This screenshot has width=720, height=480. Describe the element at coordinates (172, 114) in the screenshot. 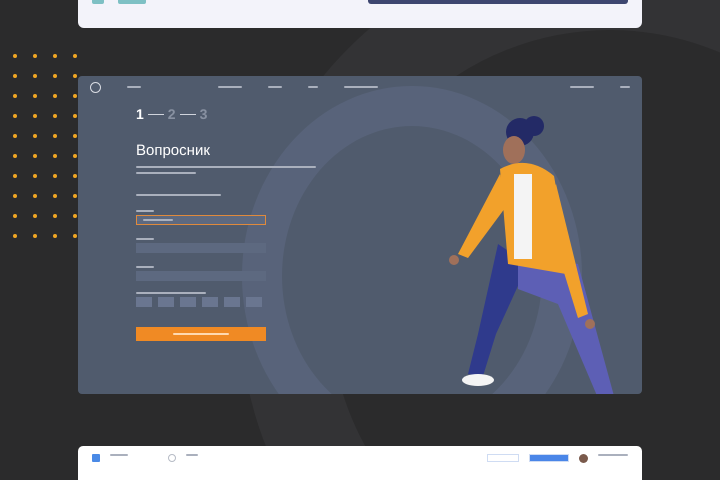

I see `step-number: 2` at that location.